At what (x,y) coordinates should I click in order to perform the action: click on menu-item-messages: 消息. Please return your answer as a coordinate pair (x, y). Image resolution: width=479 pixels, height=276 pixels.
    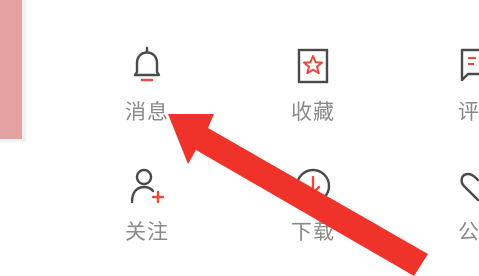
    Looking at the image, I should click on (147, 99).